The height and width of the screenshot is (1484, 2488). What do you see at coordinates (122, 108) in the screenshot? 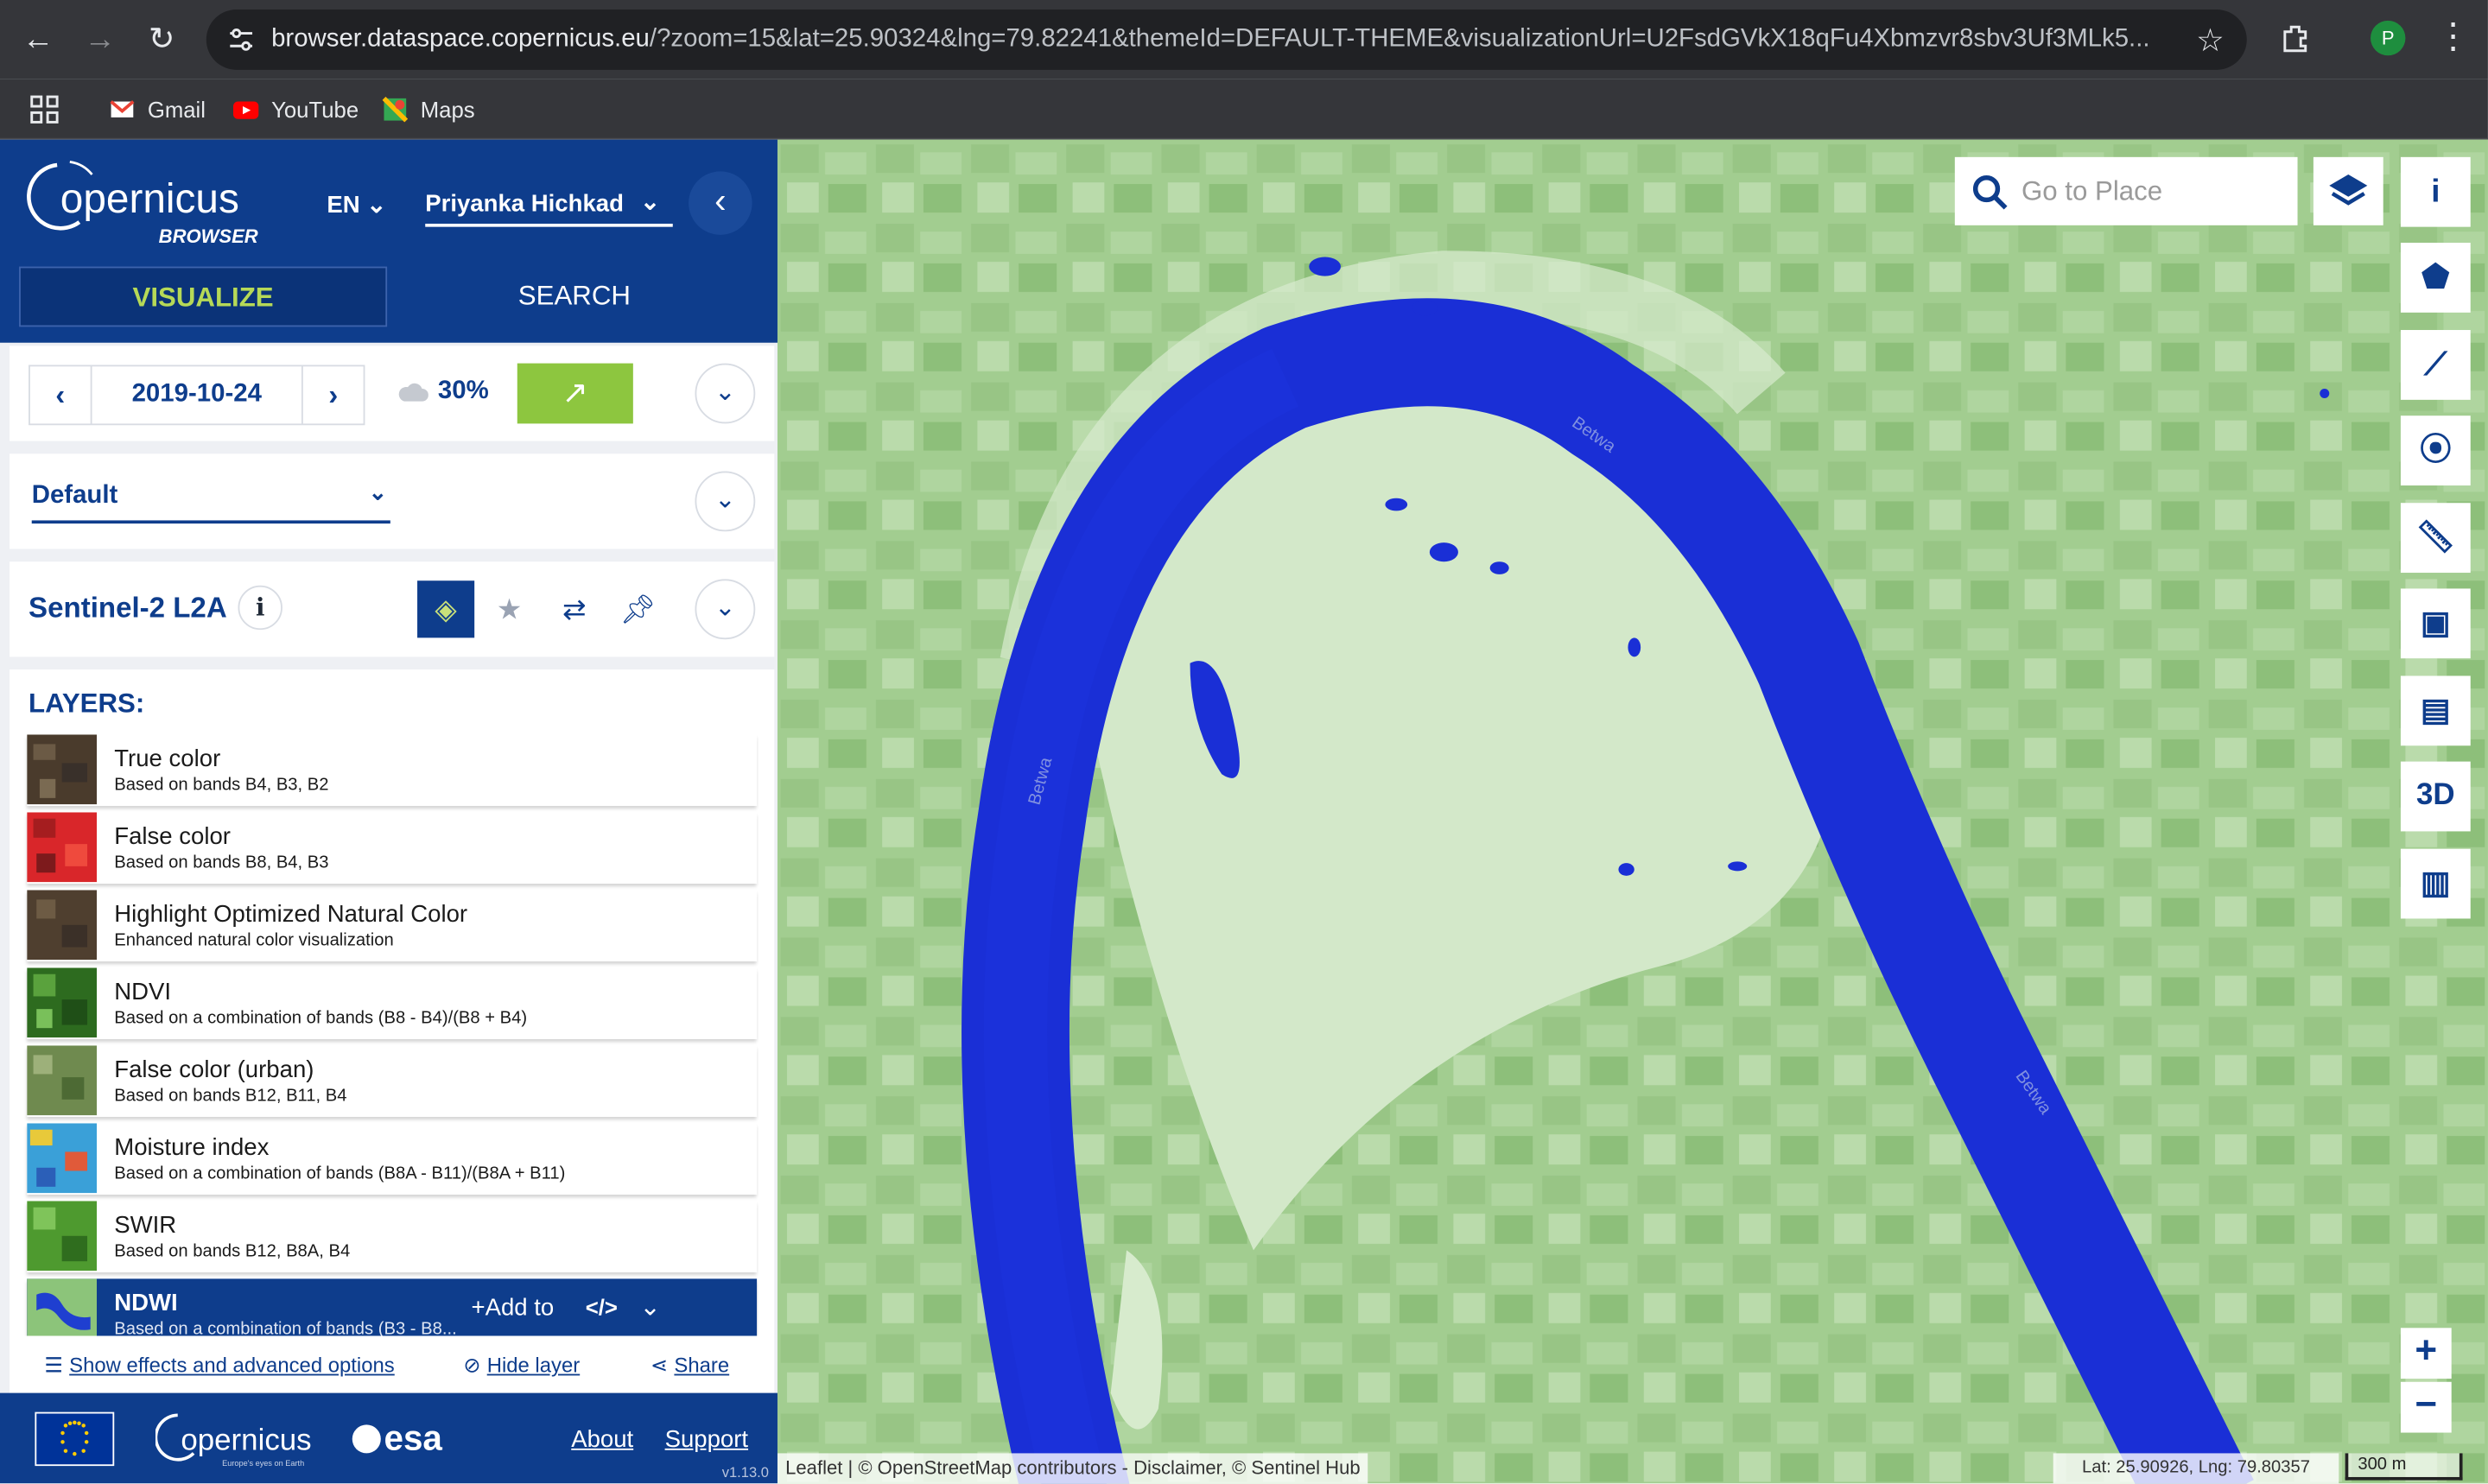
I see `gmail-icon` at bounding box center [122, 108].